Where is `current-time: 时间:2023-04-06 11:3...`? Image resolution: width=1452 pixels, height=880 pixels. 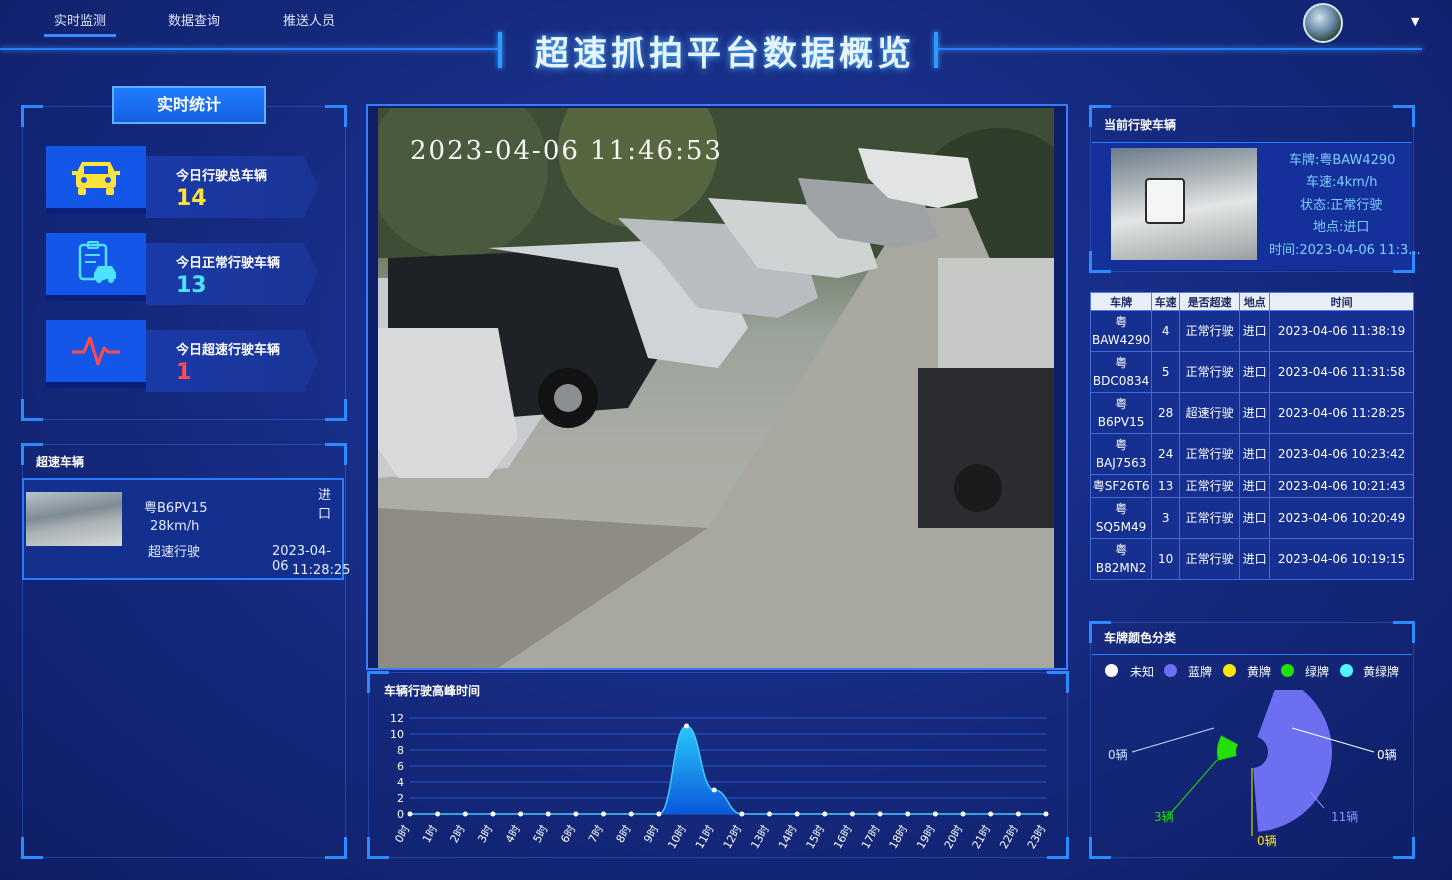
current-time: 时间:2023-04-06 11:3... is located at coordinates (1345, 250).